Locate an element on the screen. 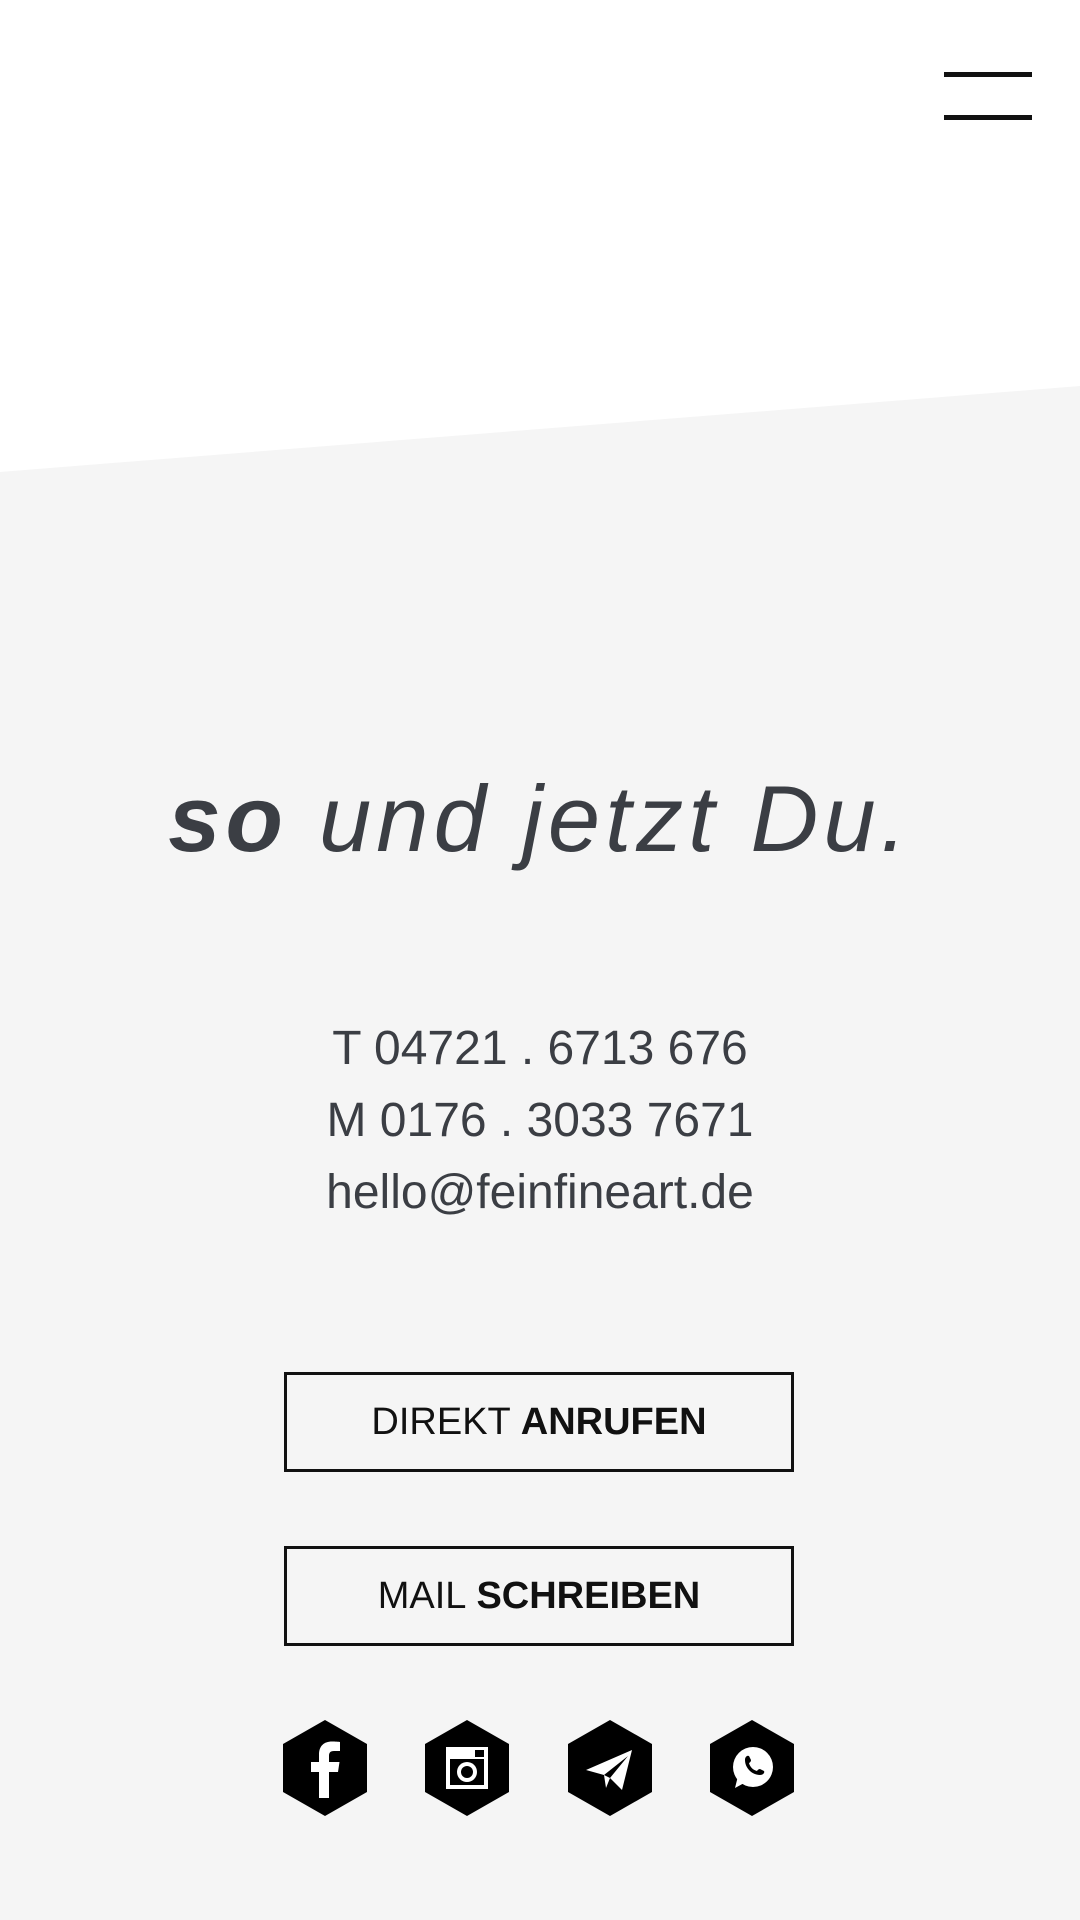 The width and height of the screenshot is (1080, 1920). facebook-icon is located at coordinates (325, 1768).